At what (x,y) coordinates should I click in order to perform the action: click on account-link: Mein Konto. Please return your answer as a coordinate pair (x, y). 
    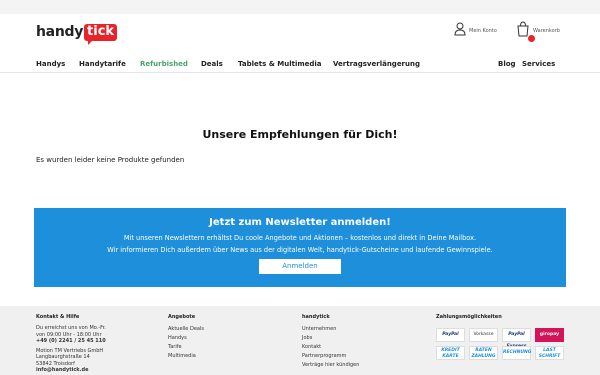
    Looking at the image, I should click on (475, 29).